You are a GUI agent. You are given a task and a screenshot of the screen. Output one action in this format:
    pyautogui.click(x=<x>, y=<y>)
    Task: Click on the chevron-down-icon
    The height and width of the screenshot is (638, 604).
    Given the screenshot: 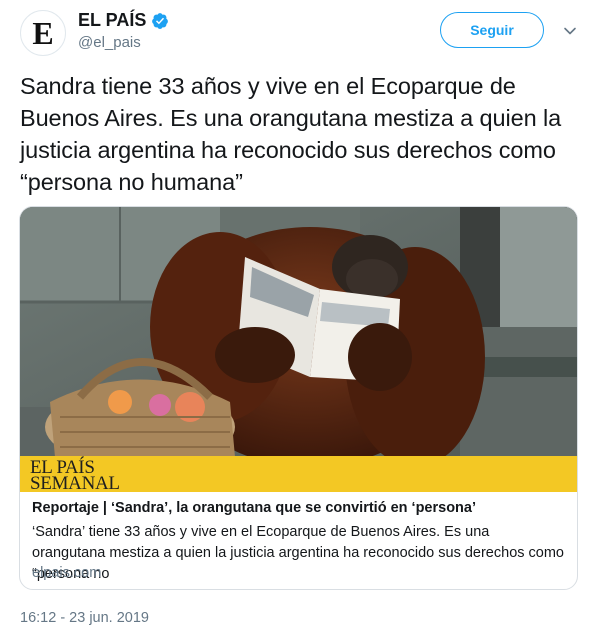 What is the action you would take?
    pyautogui.click(x=570, y=31)
    